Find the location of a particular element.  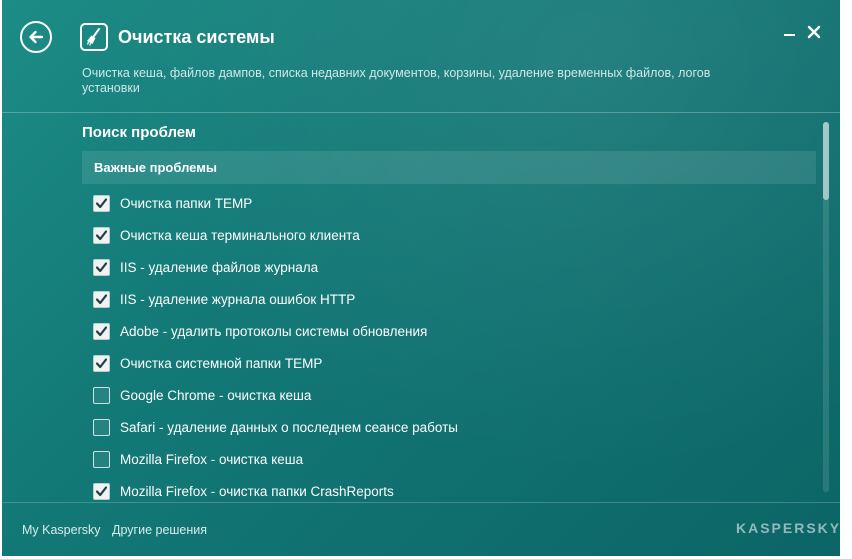

list-item-label: Mozilla Firefox - очистка кеша is located at coordinates (212, 459).